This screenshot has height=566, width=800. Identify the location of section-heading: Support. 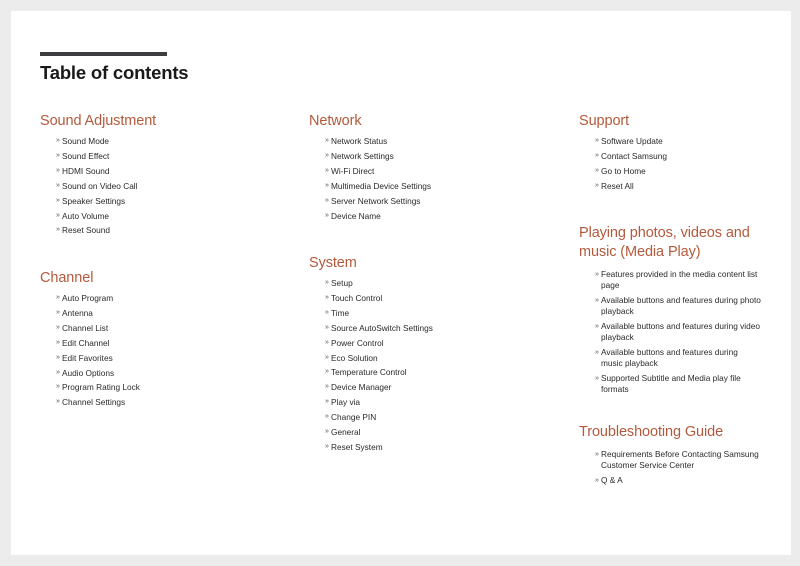
(623, 121).